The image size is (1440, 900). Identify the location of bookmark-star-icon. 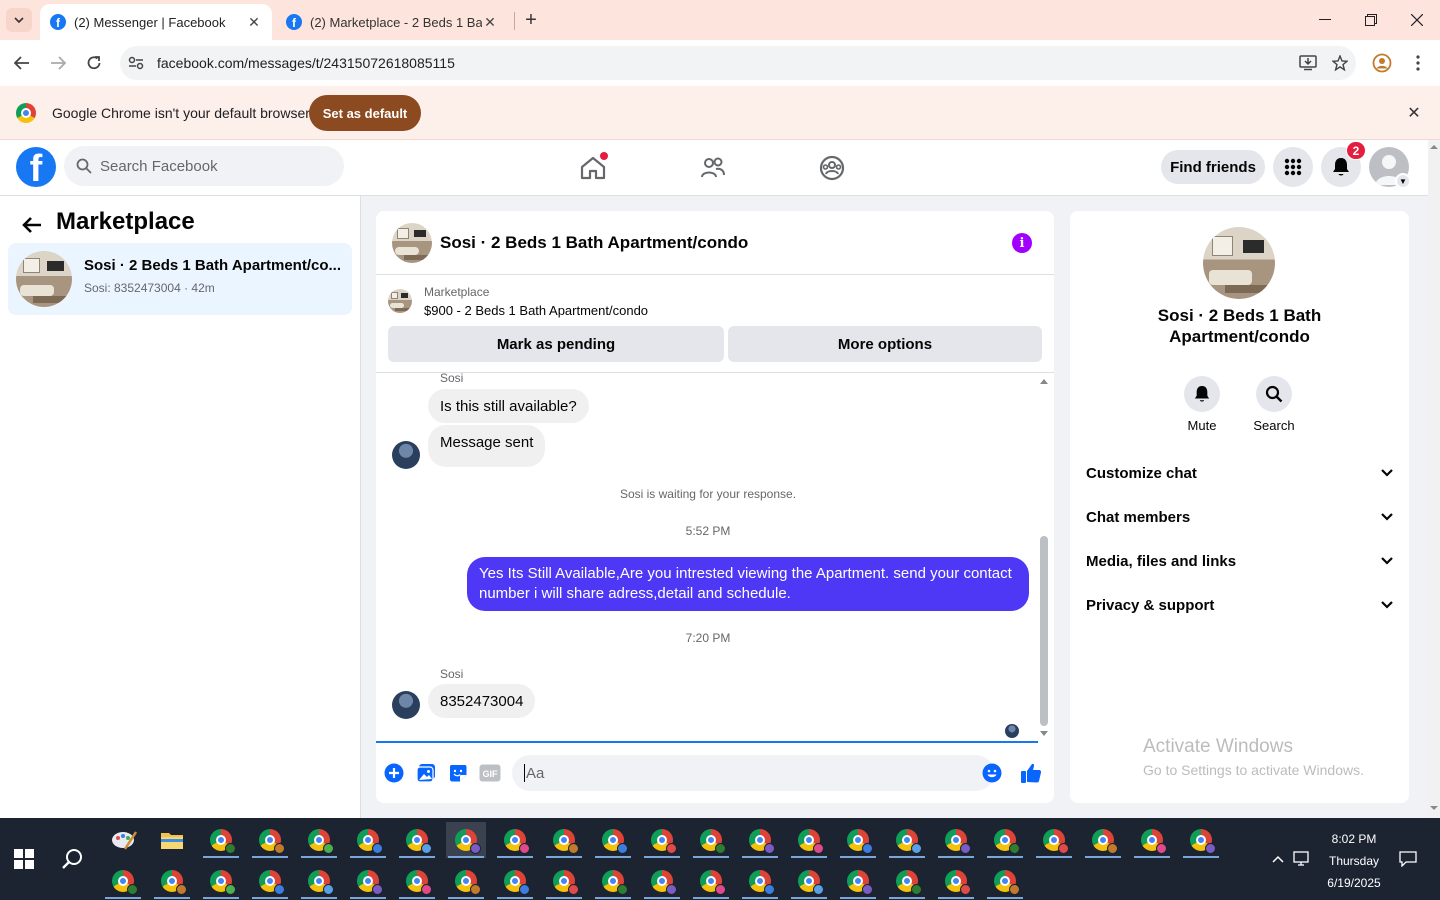
(1340, 63).